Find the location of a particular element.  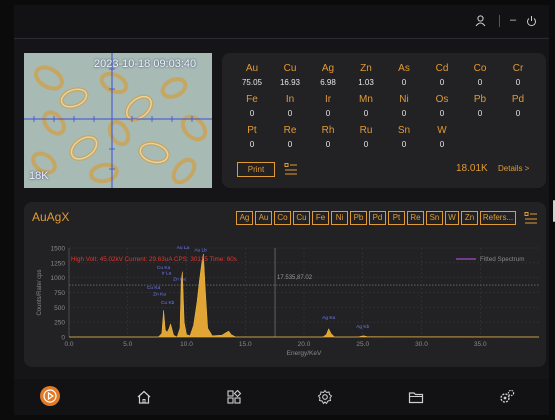

y-axis-label: Counts/Rate/ cps is located at coordinates (40, 292).